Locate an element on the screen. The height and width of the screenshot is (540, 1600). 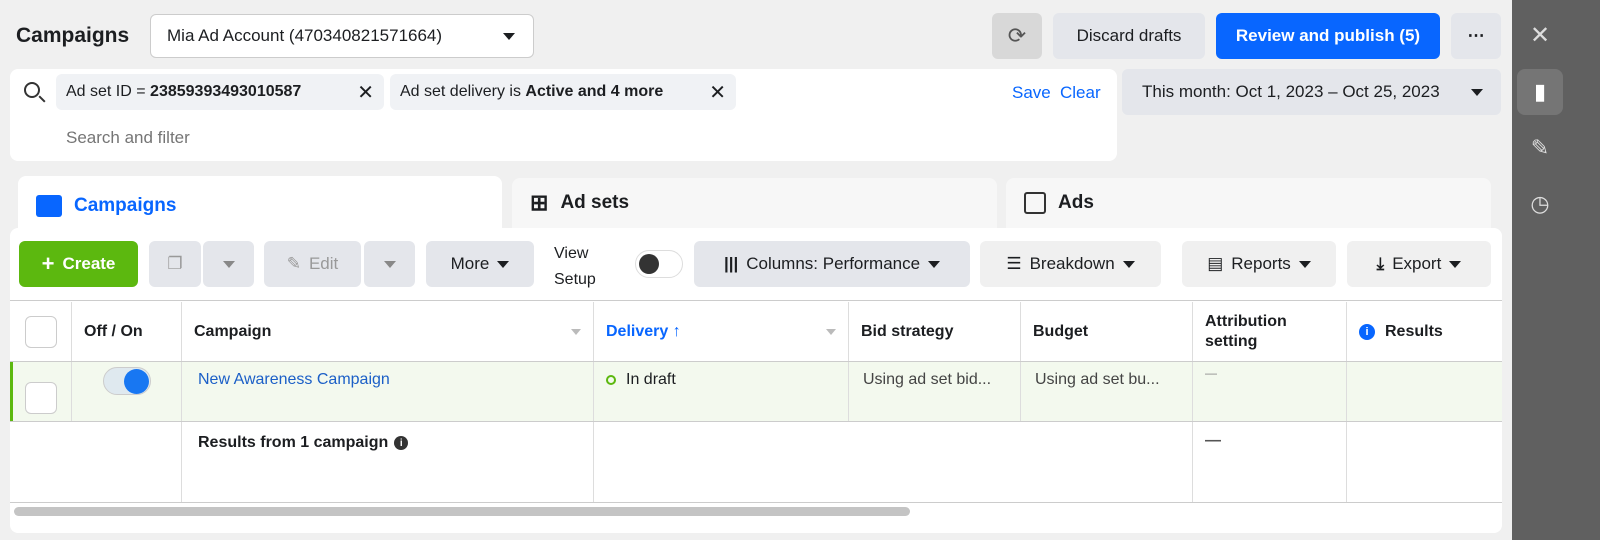
export-label: Export is located at coordinates (1417, 263).